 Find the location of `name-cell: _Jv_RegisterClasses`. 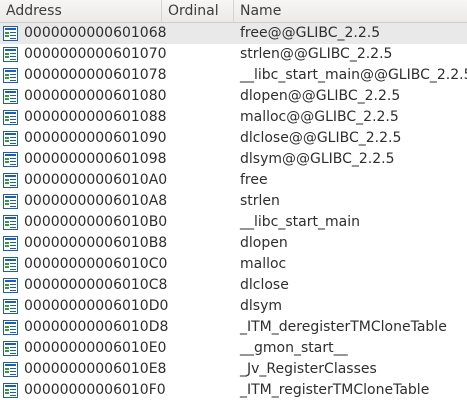

name-cell: _Jv_RegisterClasses is located at coordinates (308, 369).